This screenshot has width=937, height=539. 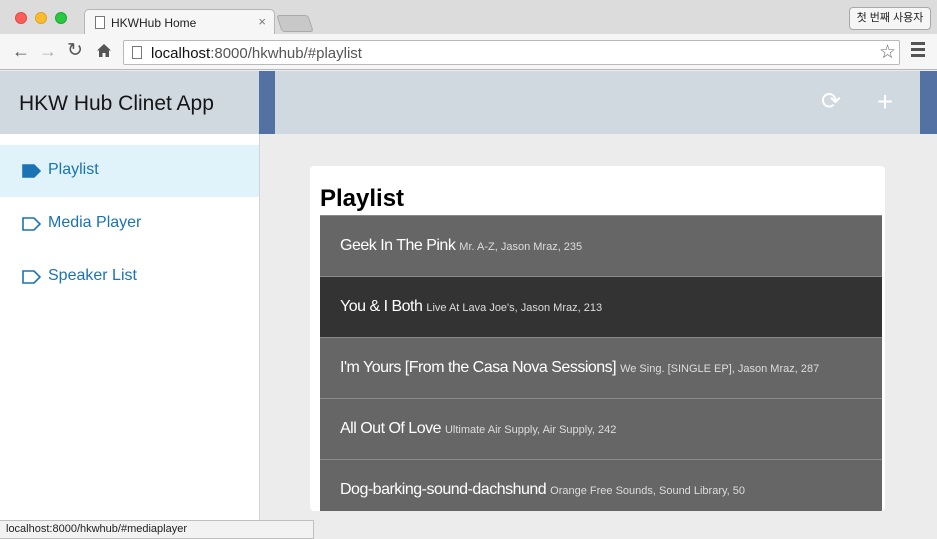 I want to click on new-tab-button, so click(x=295, y=23).